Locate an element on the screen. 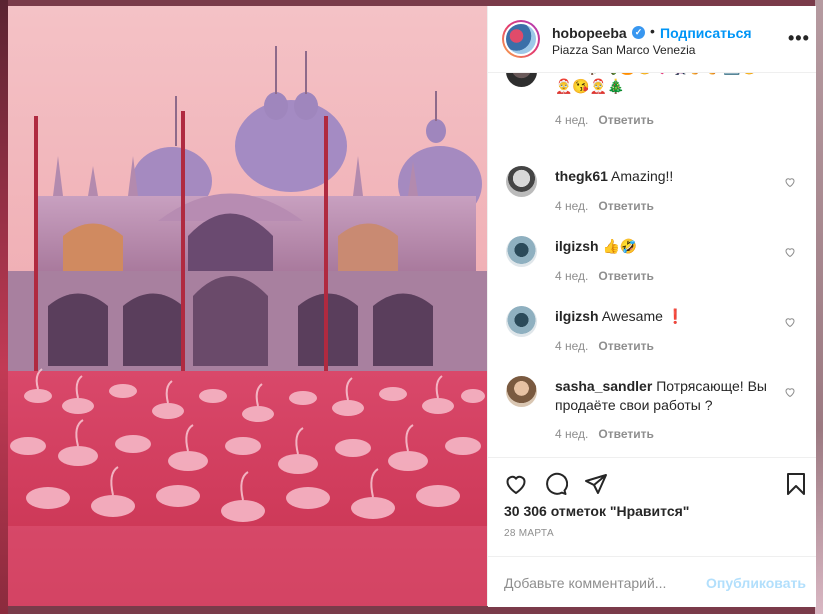 The image size is (823, 614). background-right-strip is located at coordinates (819, 307).